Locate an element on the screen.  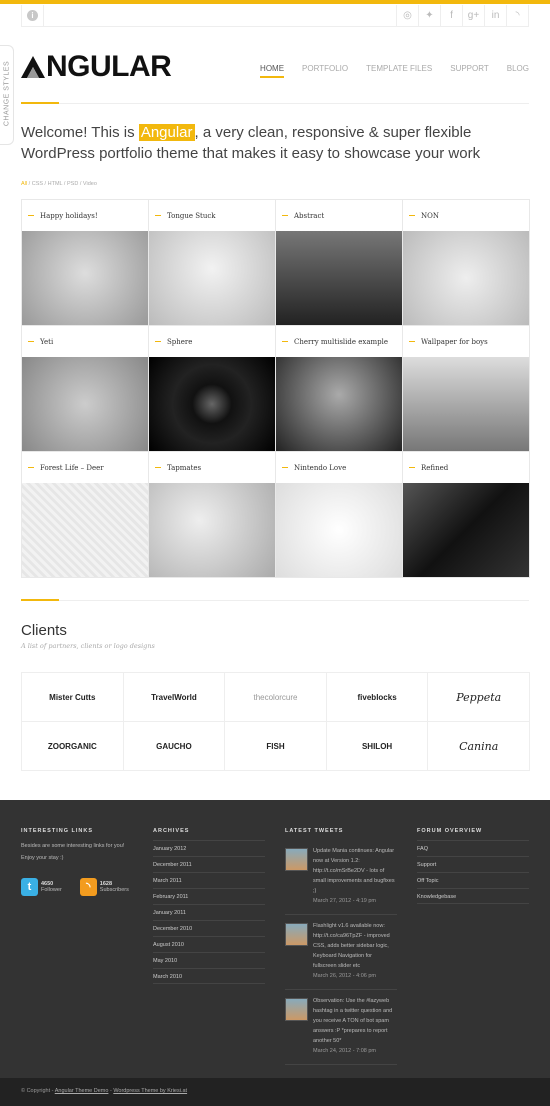
tweet-date: March 26, 2012 - 4:06 pm is located at coordinates (344, 976).